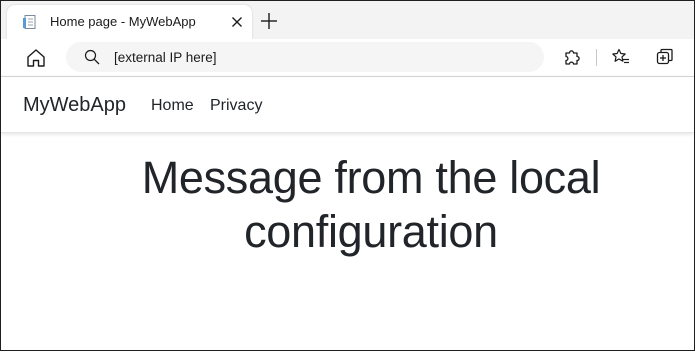  I want to click on plus-icon, so click(269, 21).